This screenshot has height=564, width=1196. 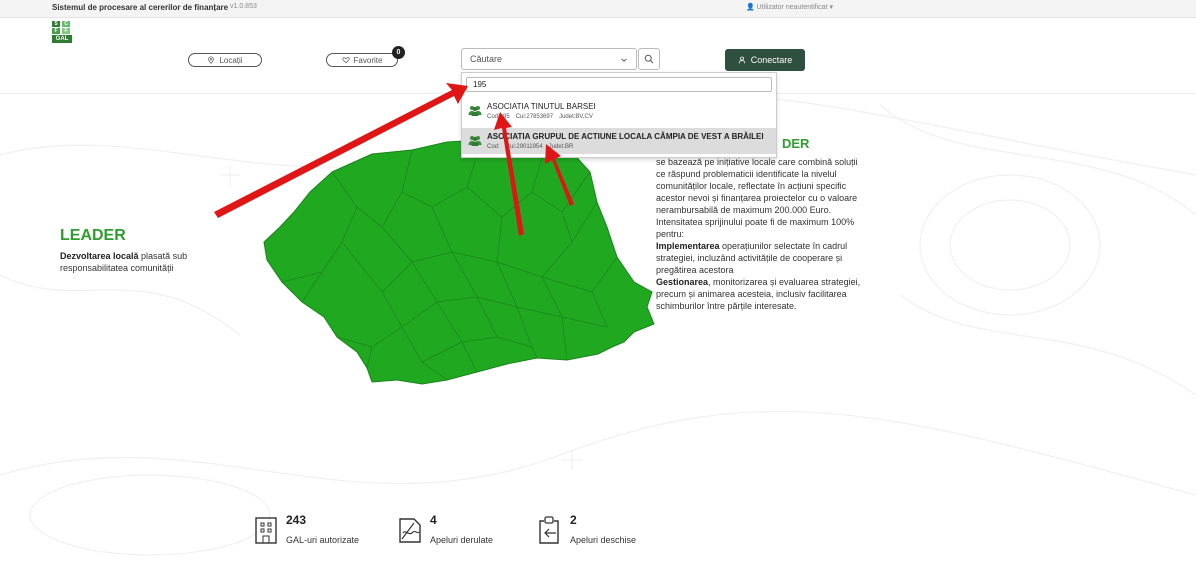 I want to click on user-icon, so click(x=741, y=60).